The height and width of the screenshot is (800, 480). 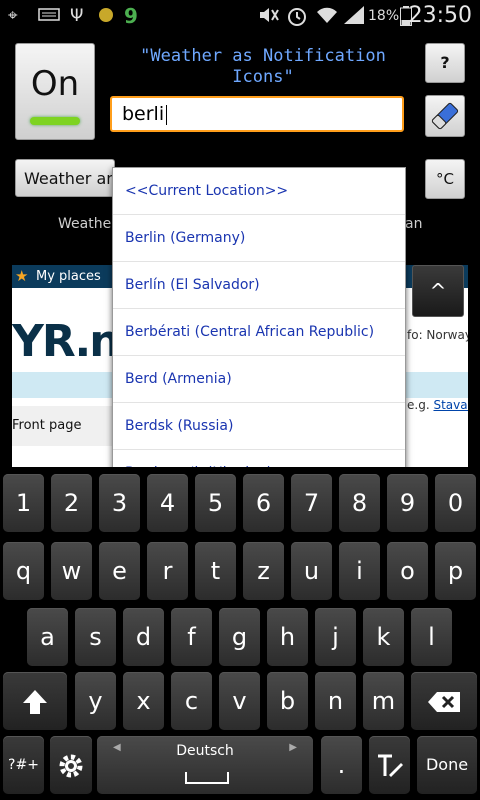 I want to click on key-q: q, so click(x=23, y=571).